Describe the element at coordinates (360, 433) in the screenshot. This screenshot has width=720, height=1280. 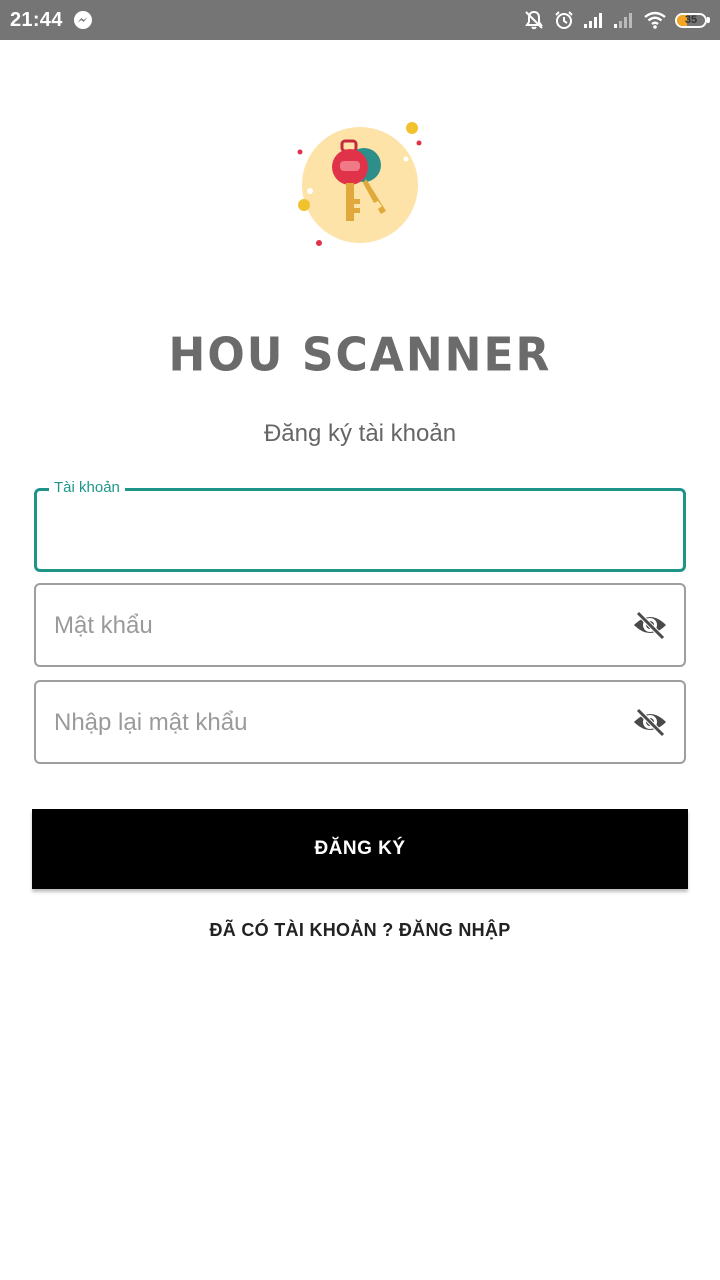
I see `page-subtitle: Đăng ký tài khoản` at that location.